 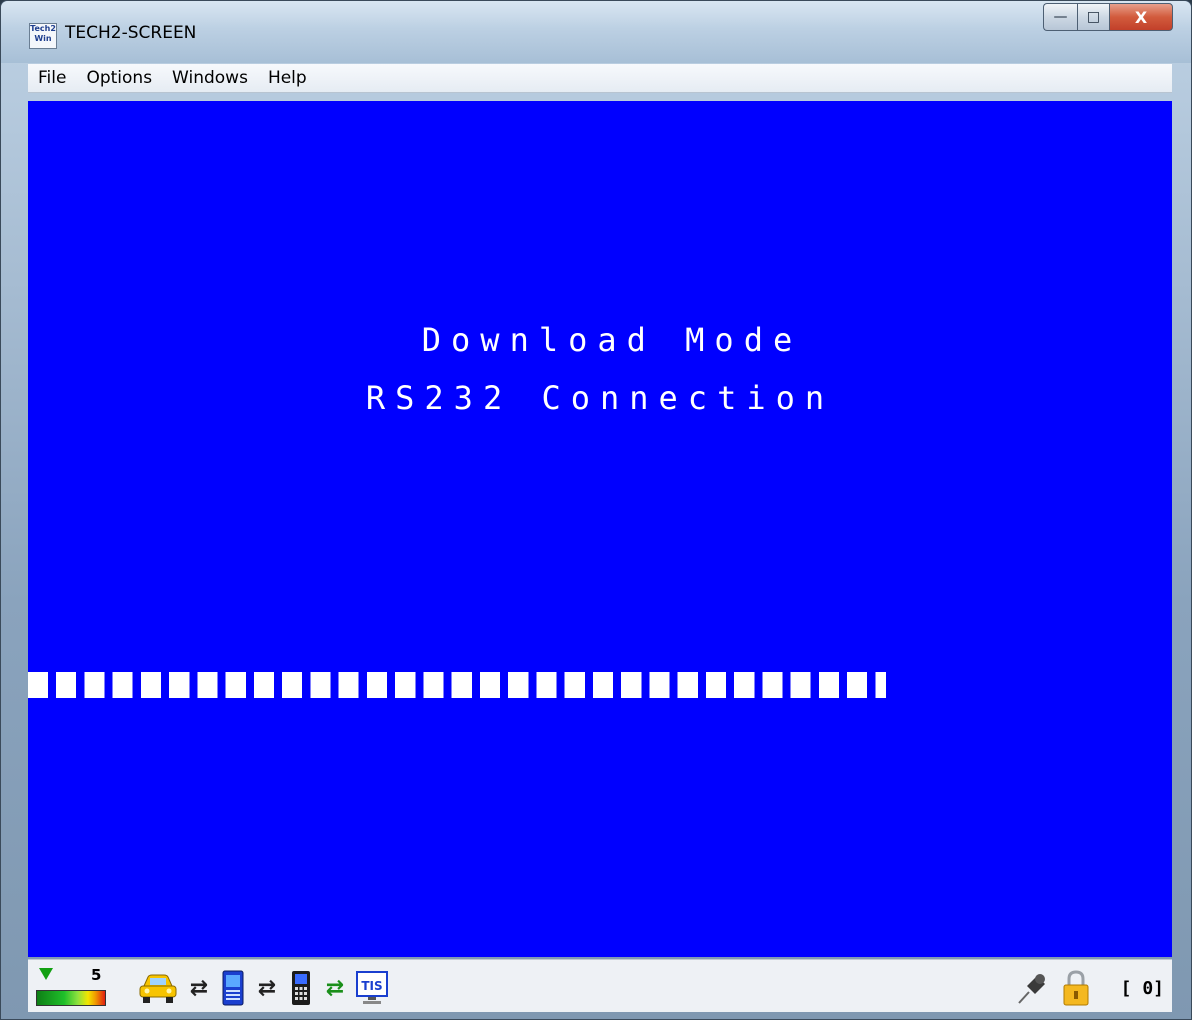 I want to click on status-right: [ 0], so click(x=1089, y=988).